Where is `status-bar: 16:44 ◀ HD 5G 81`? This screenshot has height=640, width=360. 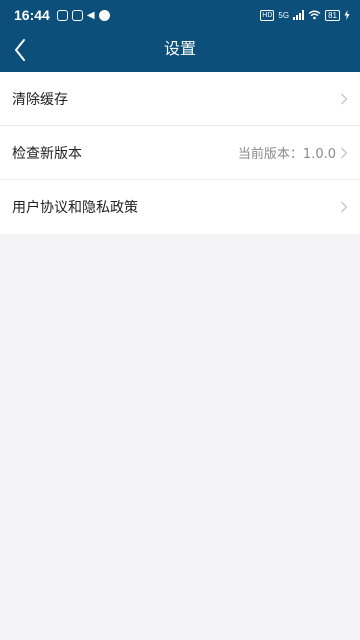
status-bar: 16:44 ◀ HD 5G 81 is located at coordinates (180, 15).